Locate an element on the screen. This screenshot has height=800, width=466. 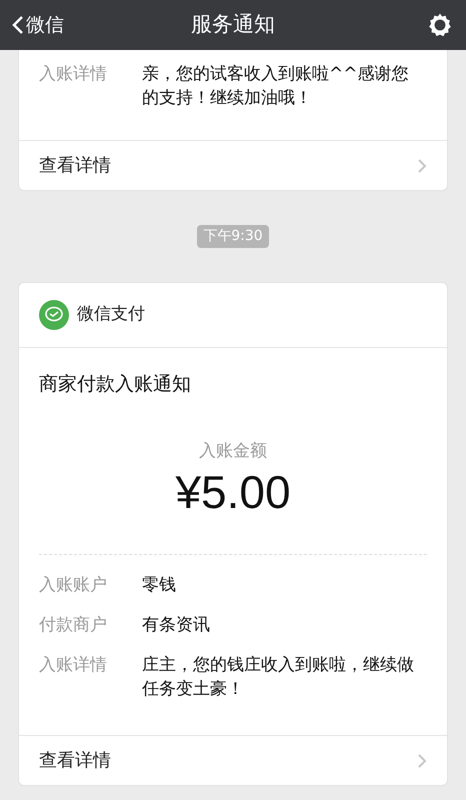
amount-label: 入账金额 is located at coordinates (233, 451).